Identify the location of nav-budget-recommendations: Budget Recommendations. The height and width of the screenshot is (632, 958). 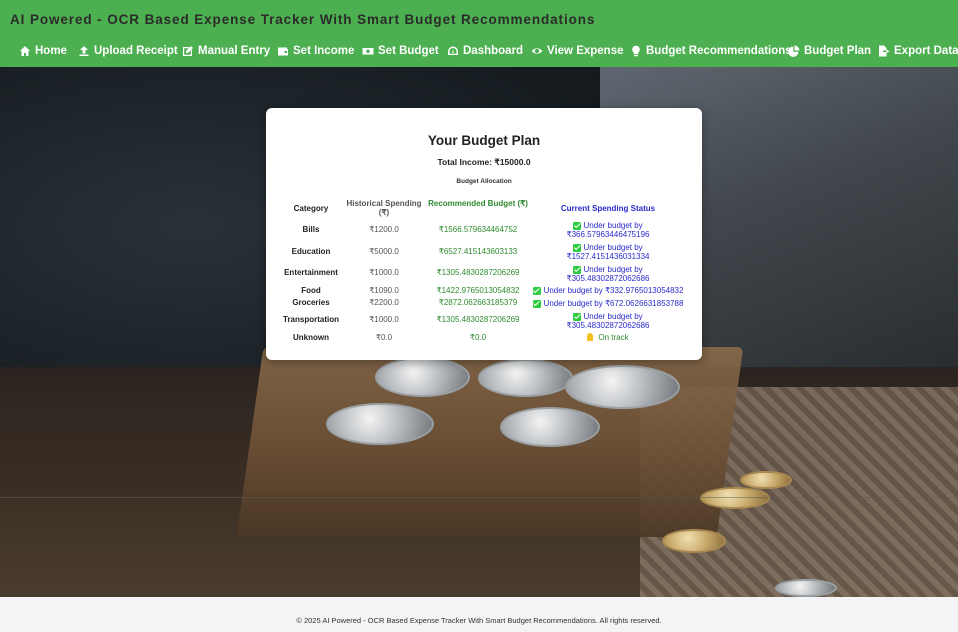
(711, 51).